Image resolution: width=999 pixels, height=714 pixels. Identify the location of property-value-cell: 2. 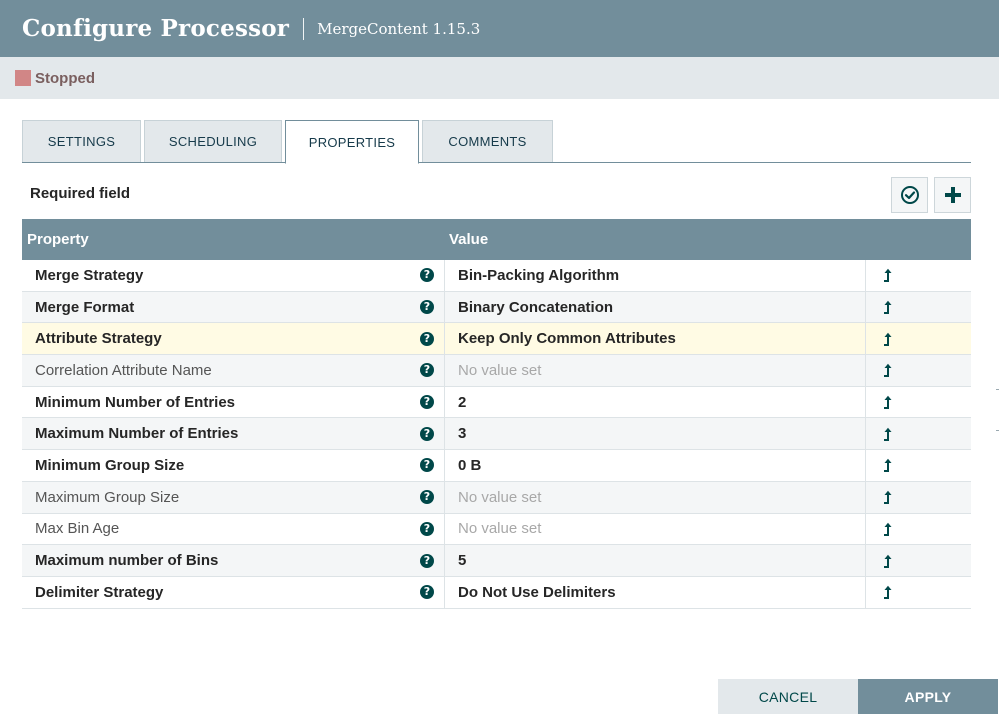
(655, 402).